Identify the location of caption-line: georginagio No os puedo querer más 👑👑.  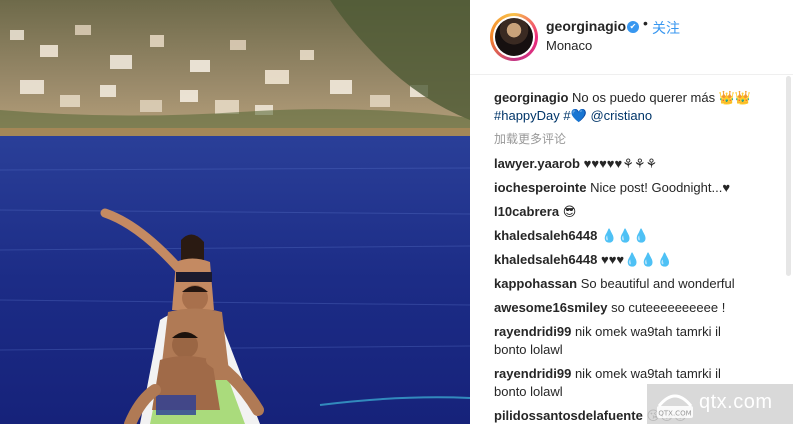
(622, 98).